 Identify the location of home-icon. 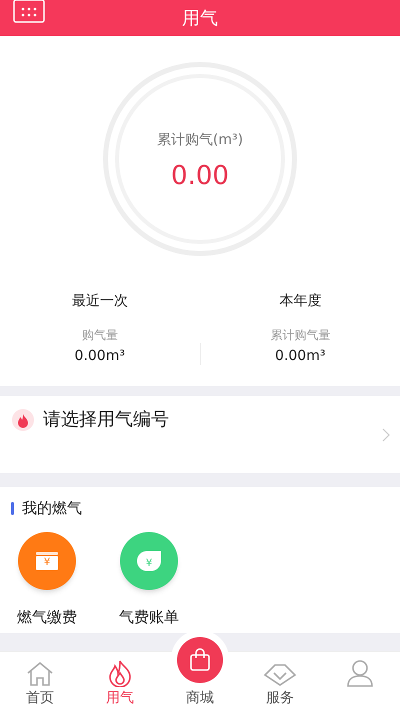
(40, 674).